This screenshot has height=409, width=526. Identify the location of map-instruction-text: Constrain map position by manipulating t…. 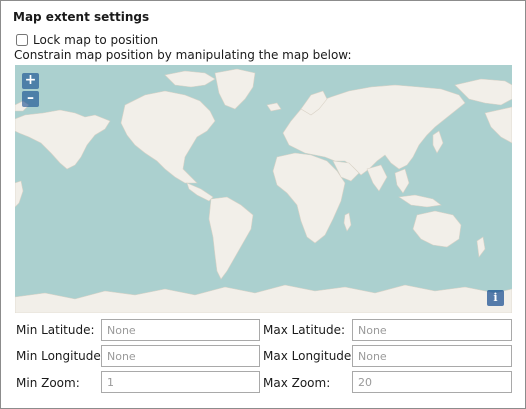
(183, 55).